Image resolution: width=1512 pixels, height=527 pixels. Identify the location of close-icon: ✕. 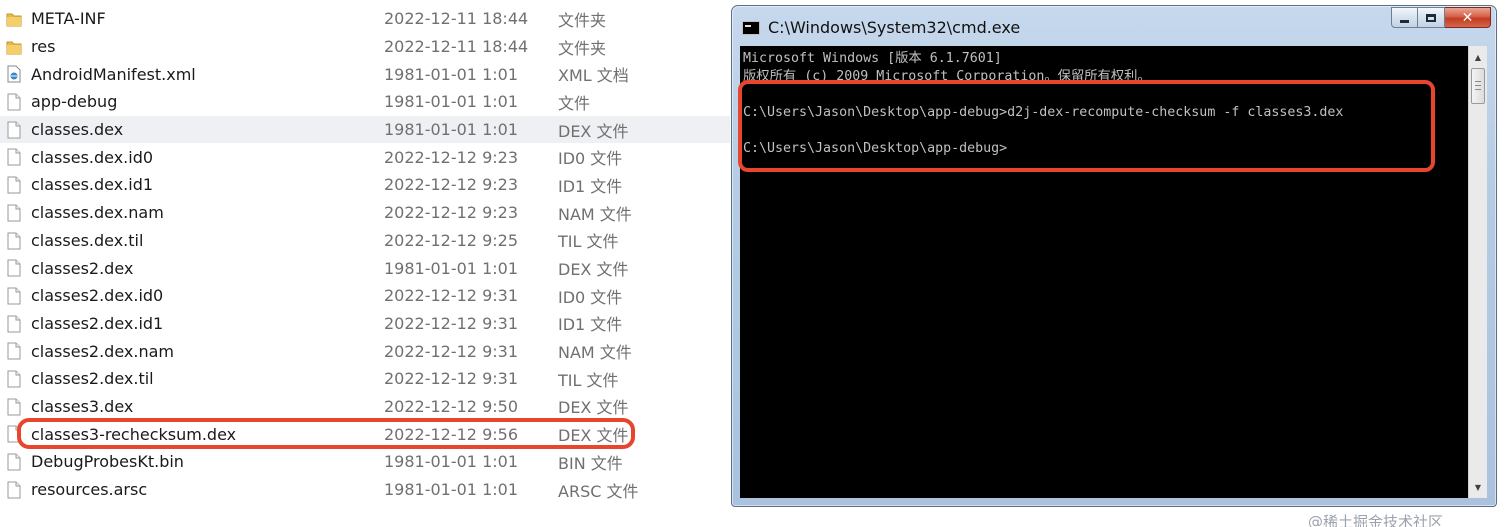
(1467, 17).